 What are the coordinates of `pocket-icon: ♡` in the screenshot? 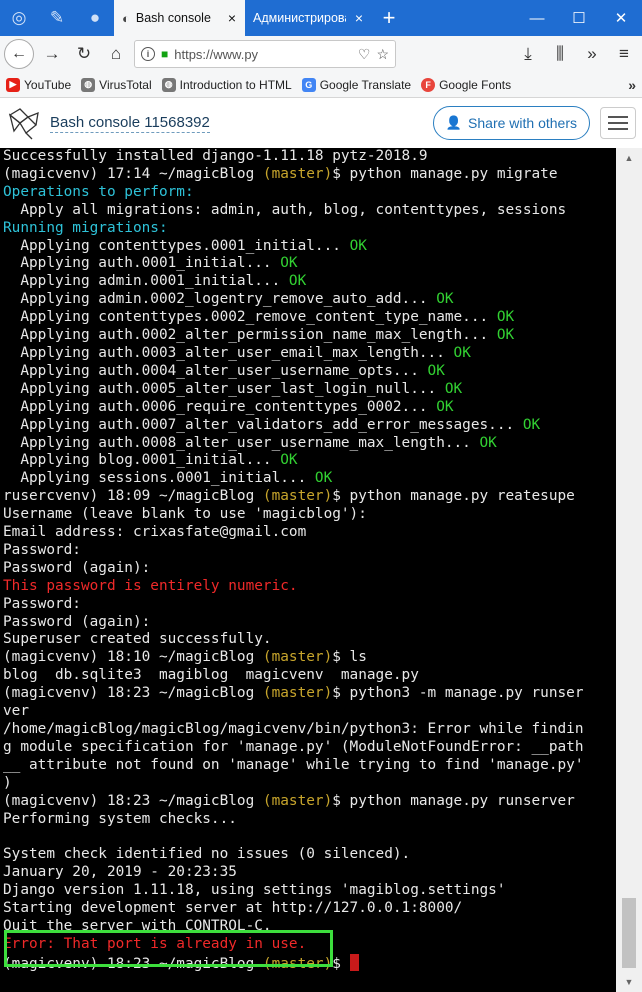 It's located at (364, 54).